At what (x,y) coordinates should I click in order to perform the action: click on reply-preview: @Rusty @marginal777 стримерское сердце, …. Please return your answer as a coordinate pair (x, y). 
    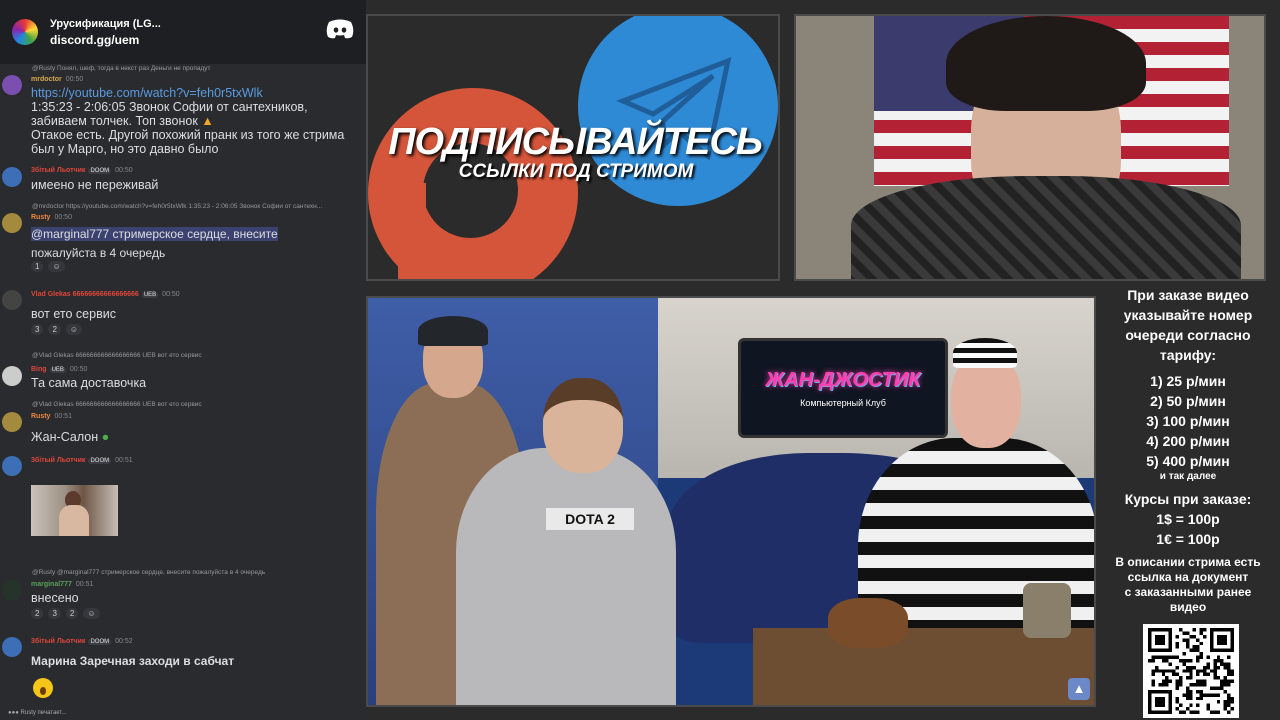
    Looking at the image, I should click on (197, 572).